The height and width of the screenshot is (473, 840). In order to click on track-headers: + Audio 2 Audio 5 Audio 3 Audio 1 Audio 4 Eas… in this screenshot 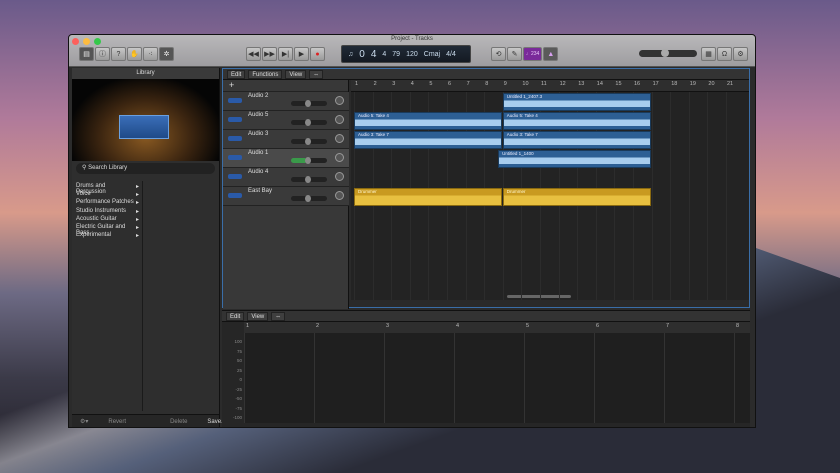, I will do `click(286, 194)`.